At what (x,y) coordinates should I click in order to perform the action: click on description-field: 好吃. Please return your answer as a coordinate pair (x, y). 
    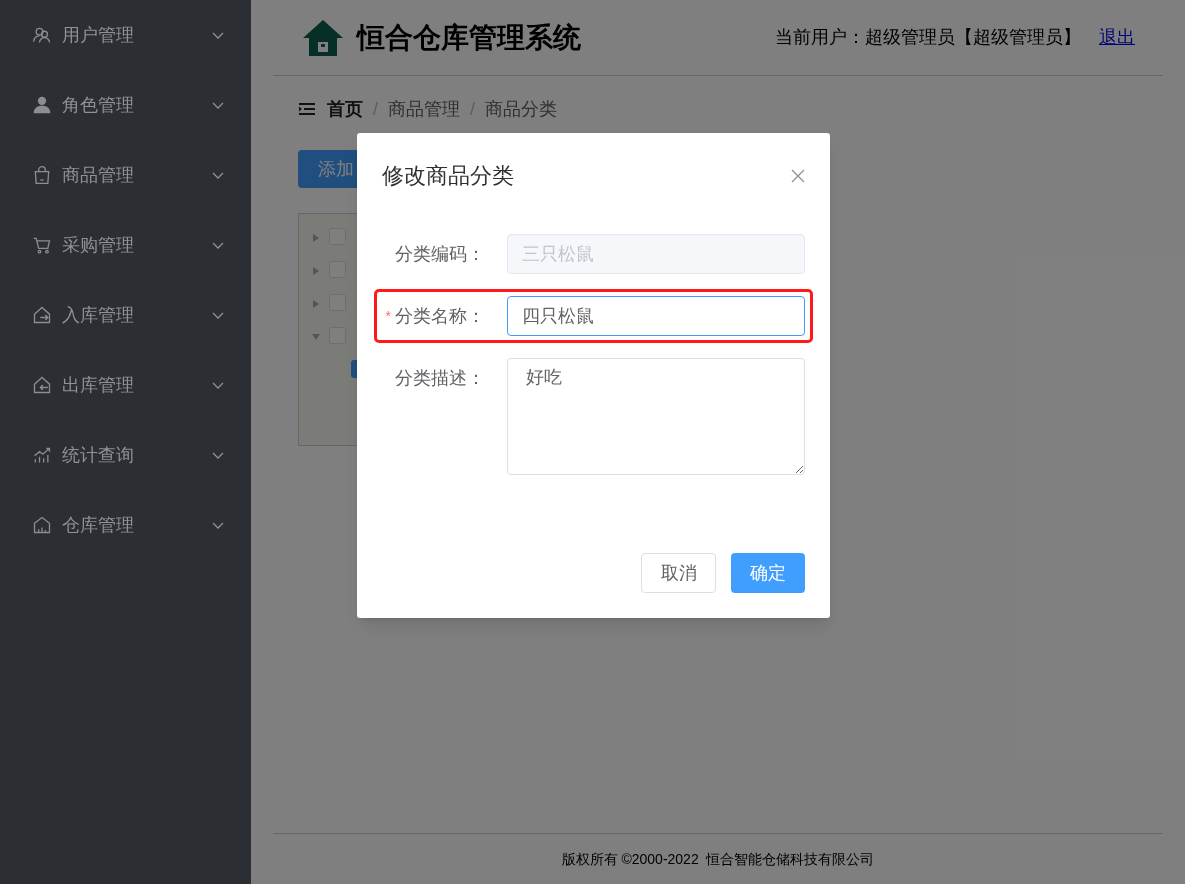
    Looking at the image, I should click on (656, 416).